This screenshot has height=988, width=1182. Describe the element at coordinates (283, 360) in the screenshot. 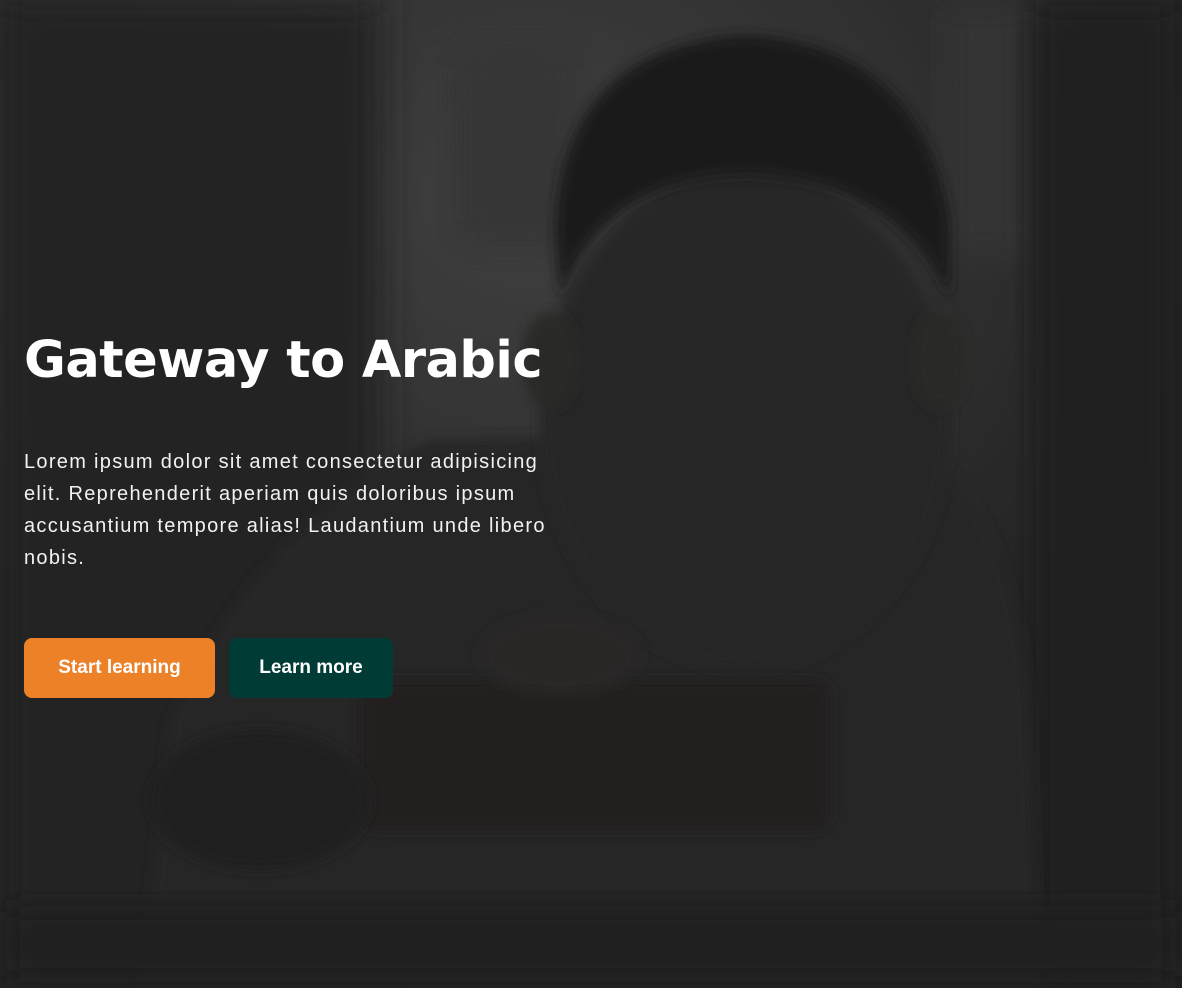

I see `hero-title: Gateway to Arabic` at that location.